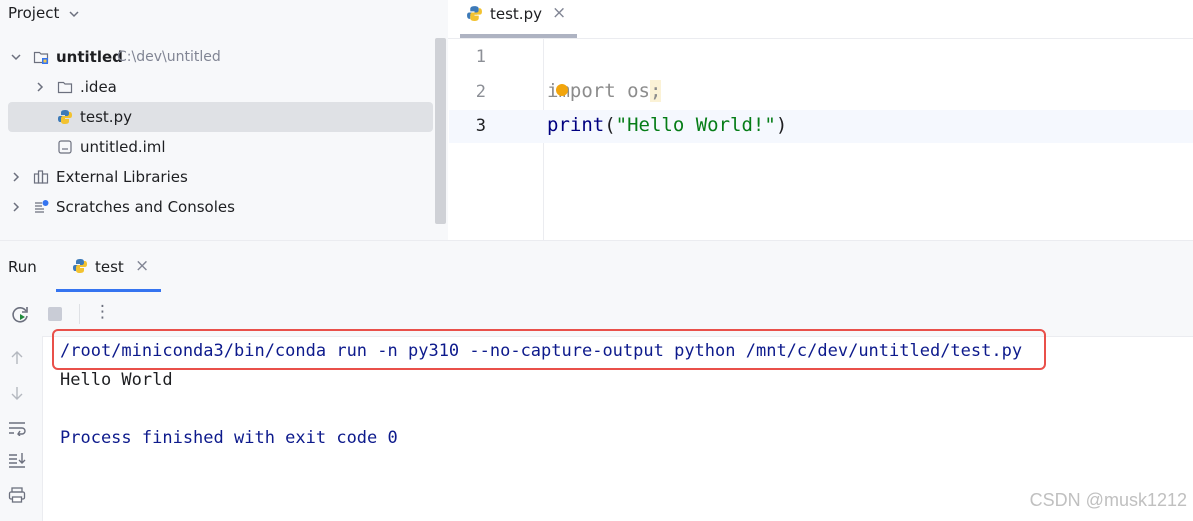 This screenshot has height=521, width=1193. Describe the element at coordinates (17, 393) in the screenshot. I see `arrow-down-icon` at that location.